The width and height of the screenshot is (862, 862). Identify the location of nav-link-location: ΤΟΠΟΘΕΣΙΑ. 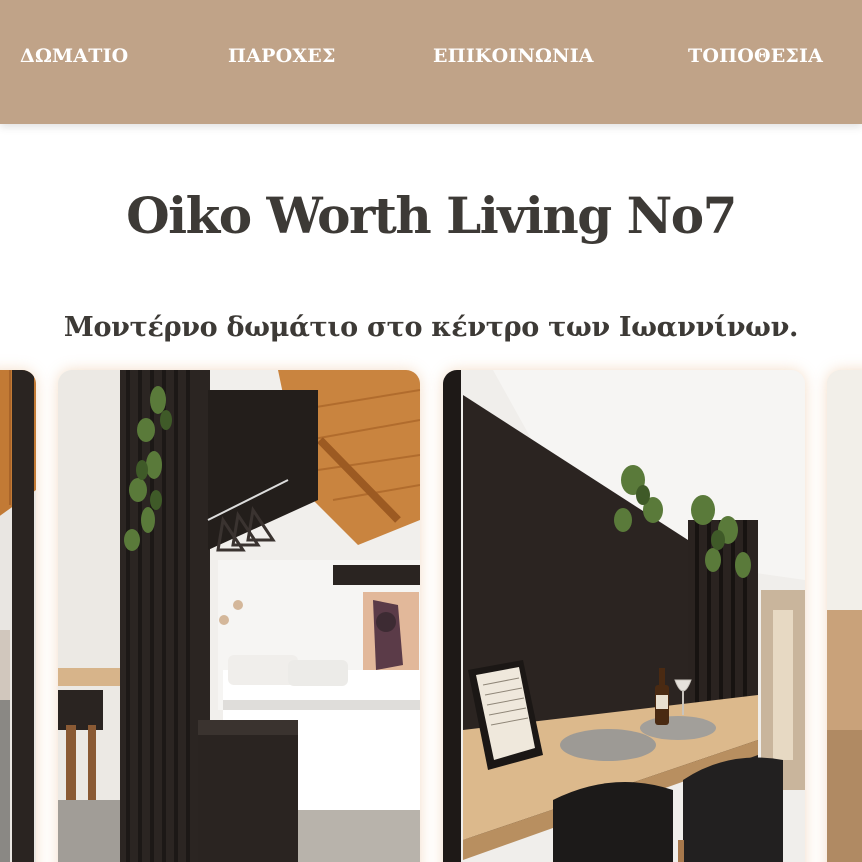
(755, 56).